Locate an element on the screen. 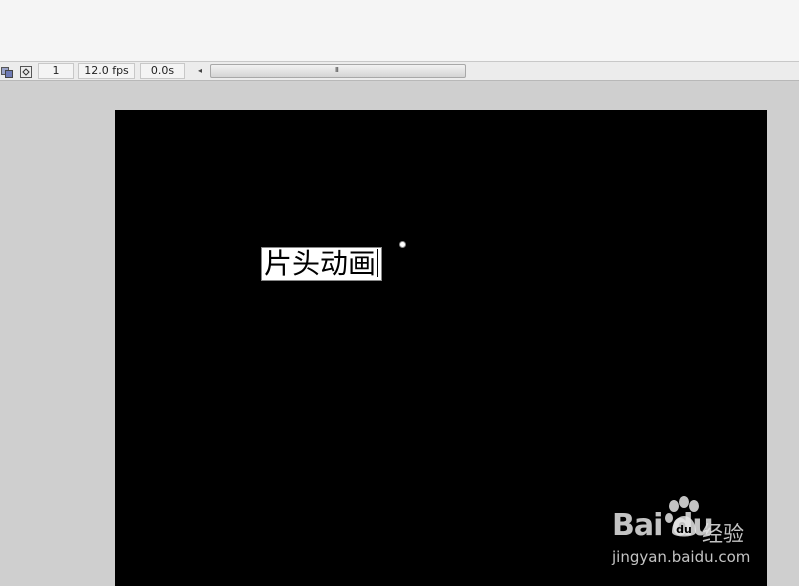 The width and height of the screenshot is (799, 586). watermark-url: jingyan.baidu.com is located at coordinates (681, 557).